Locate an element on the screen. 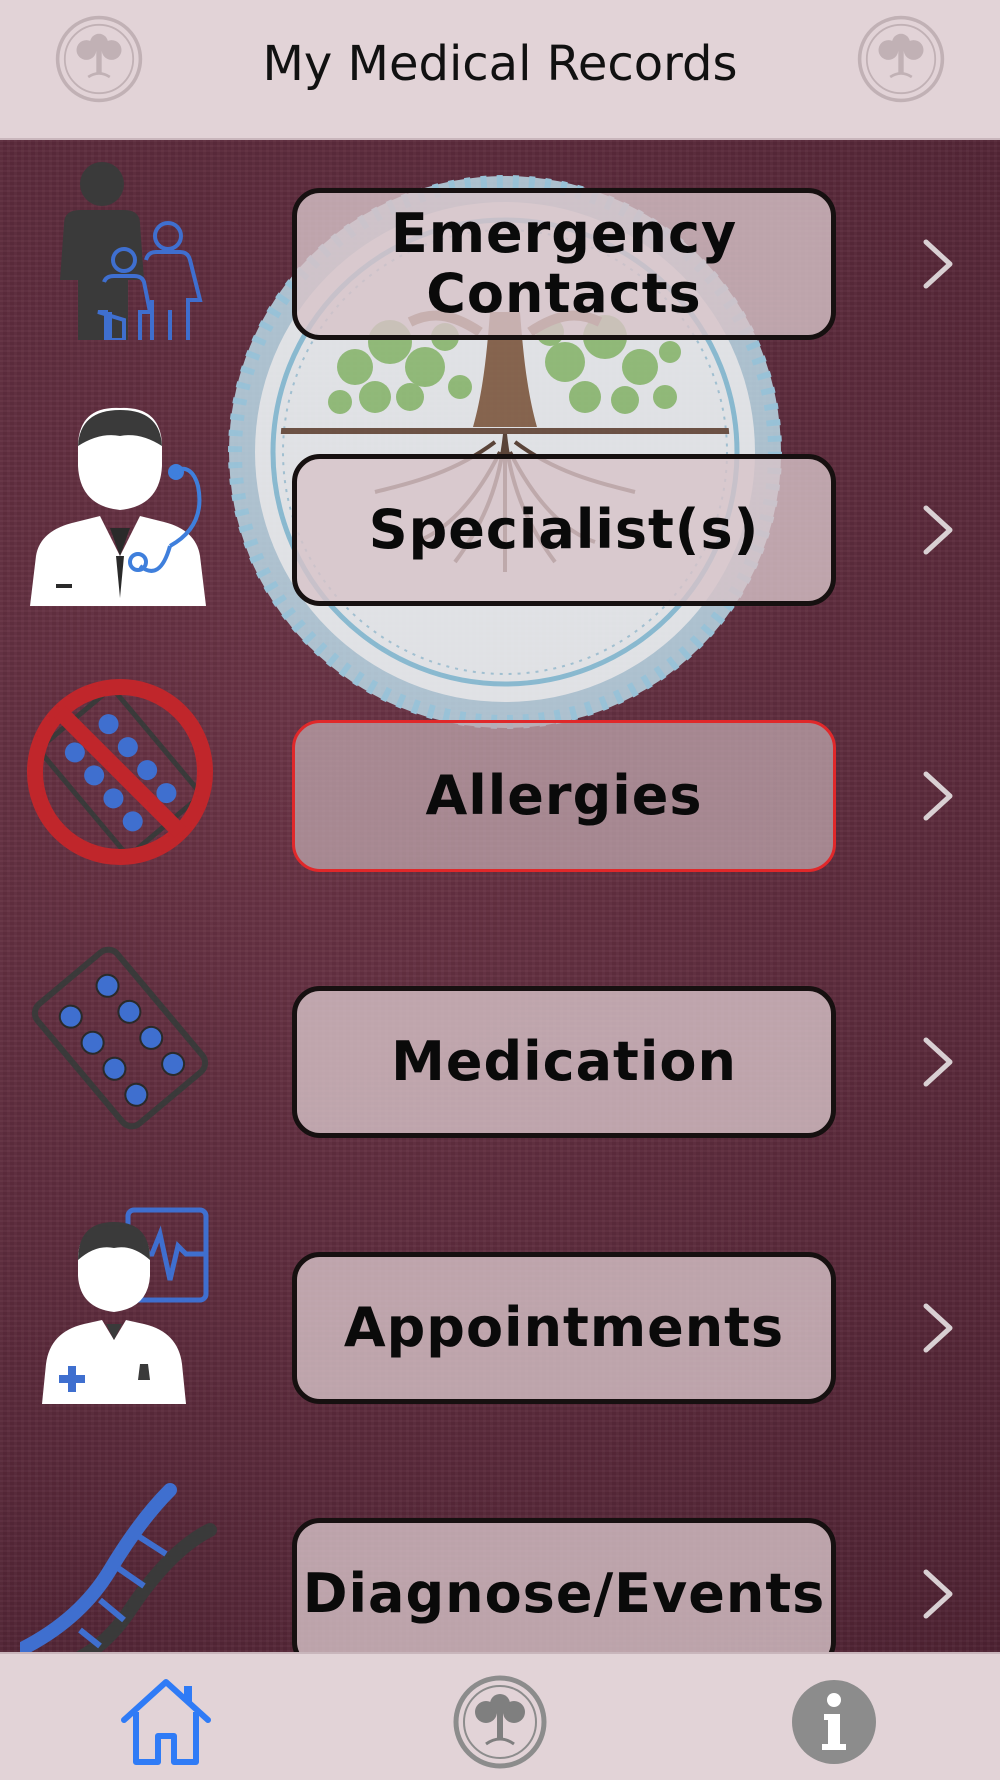 Image resolution: width=1000 pixels, height=1780 pixels. menu-row-emergency-contacts: Emergency Contacts is located at coordinates (500, 240).